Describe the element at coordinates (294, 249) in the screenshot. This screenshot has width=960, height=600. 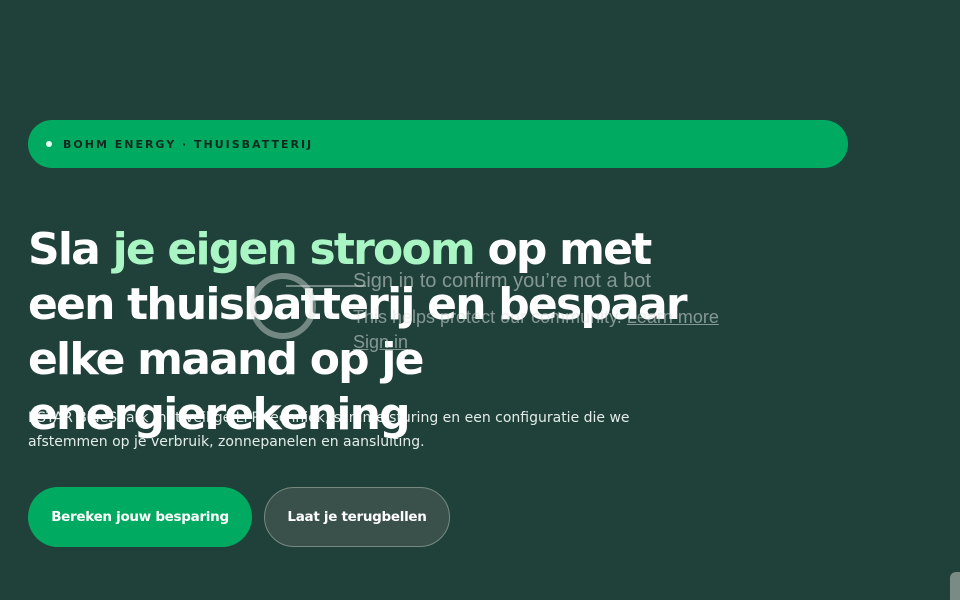
I see `headline-accent: je eigen stroom` at that location.